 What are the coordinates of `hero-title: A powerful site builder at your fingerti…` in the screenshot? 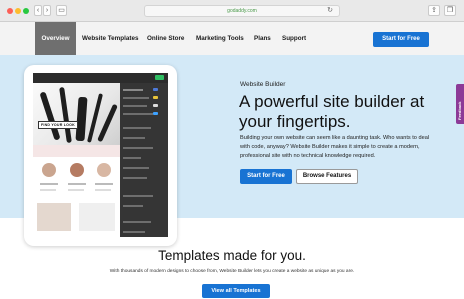 It's located at (332, 111).